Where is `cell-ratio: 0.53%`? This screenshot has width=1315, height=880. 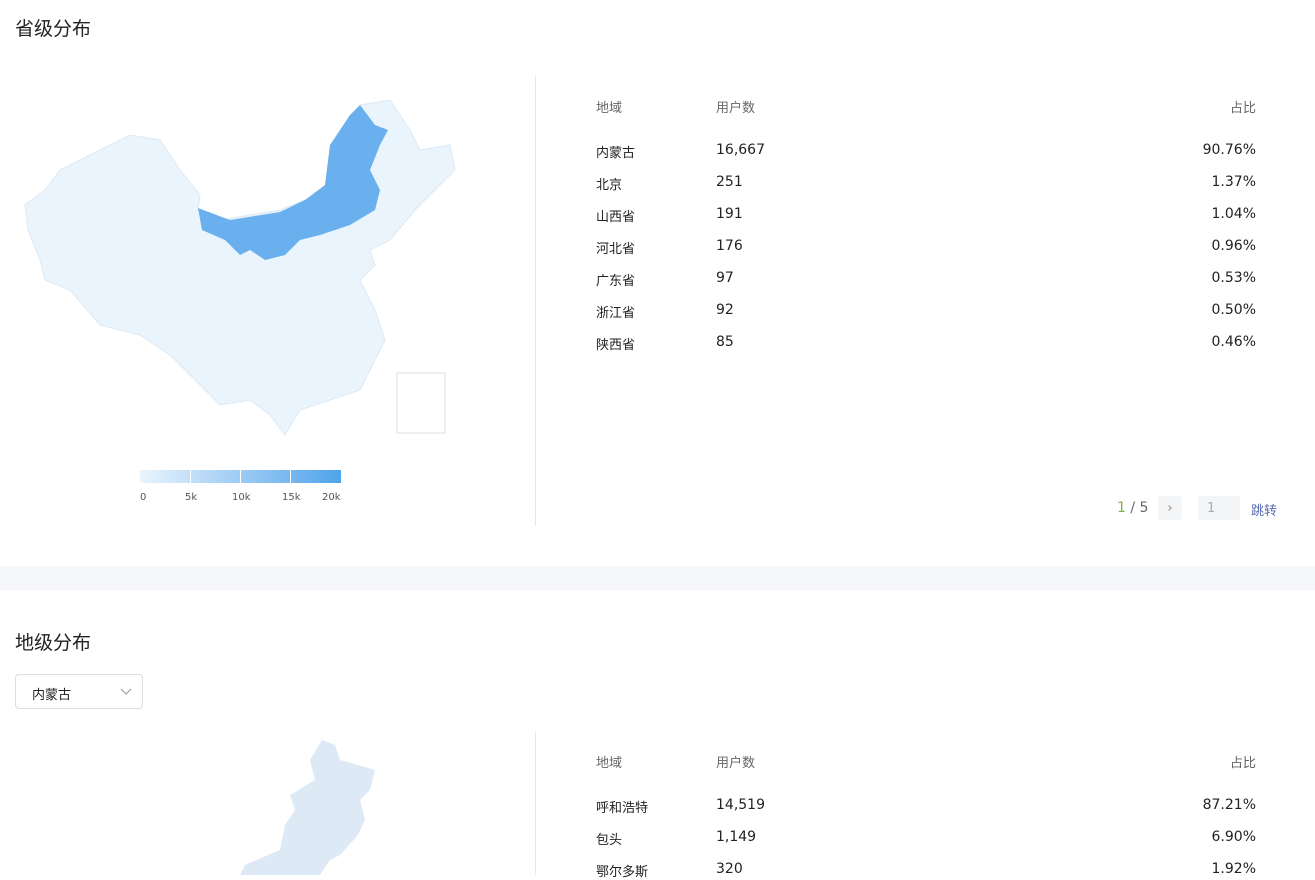
cell-ratio: 0.53% is located at coordinates (1233, 278).